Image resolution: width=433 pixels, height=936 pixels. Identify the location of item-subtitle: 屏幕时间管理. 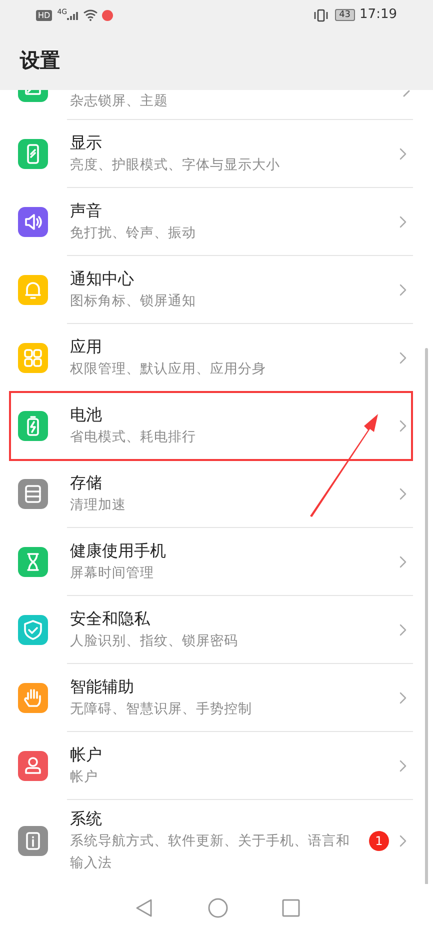
(112, 573).